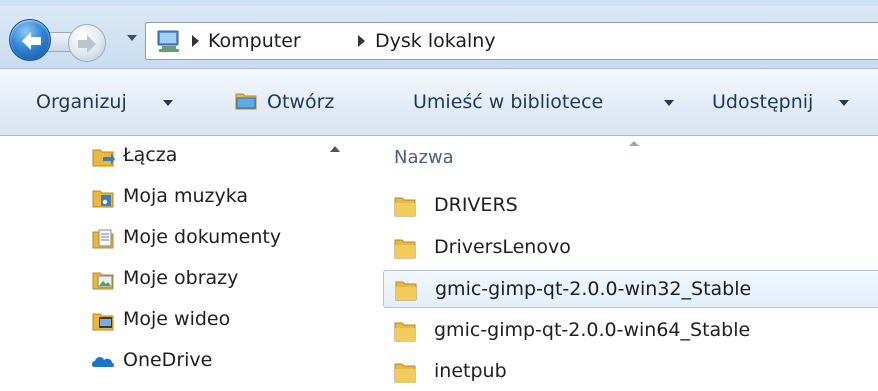 The height and width of the screenshot is (391, 878). Describe the element at coordinates (300, 102) in the screenshot. I see `open-button: Otwórz` at that location.